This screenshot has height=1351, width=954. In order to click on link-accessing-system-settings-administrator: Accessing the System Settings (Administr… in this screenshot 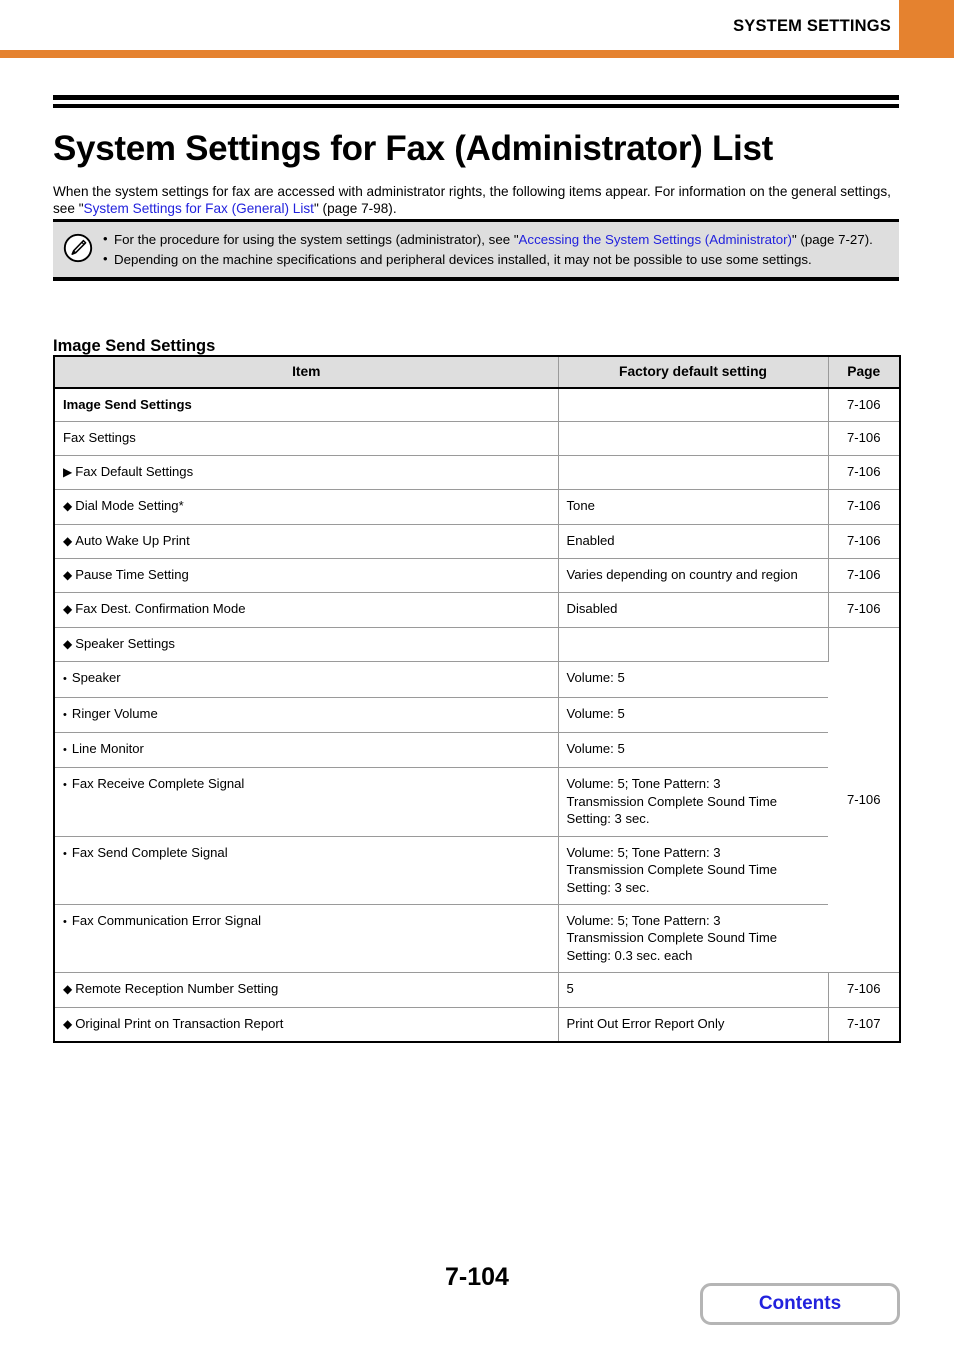, I will do `click(655, 239)`.